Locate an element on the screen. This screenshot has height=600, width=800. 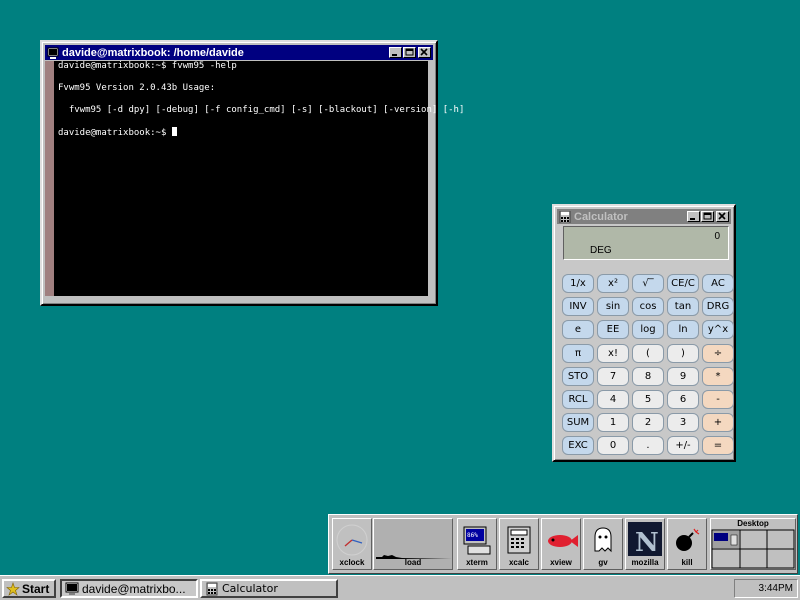
terminal-prompt-line: davide@matrixbook:~$ is located at coordinates (241, 132).